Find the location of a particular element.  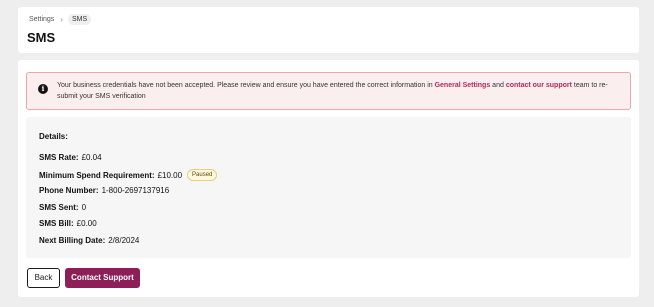

breadcrumb-item-settings: Settings is located at coordinates (41, 19).